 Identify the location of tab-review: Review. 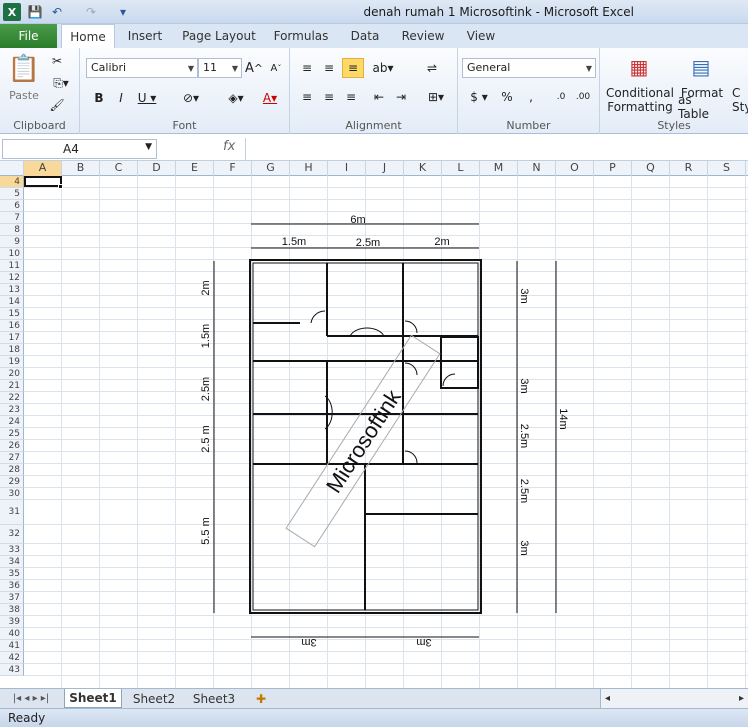
(423, 36).